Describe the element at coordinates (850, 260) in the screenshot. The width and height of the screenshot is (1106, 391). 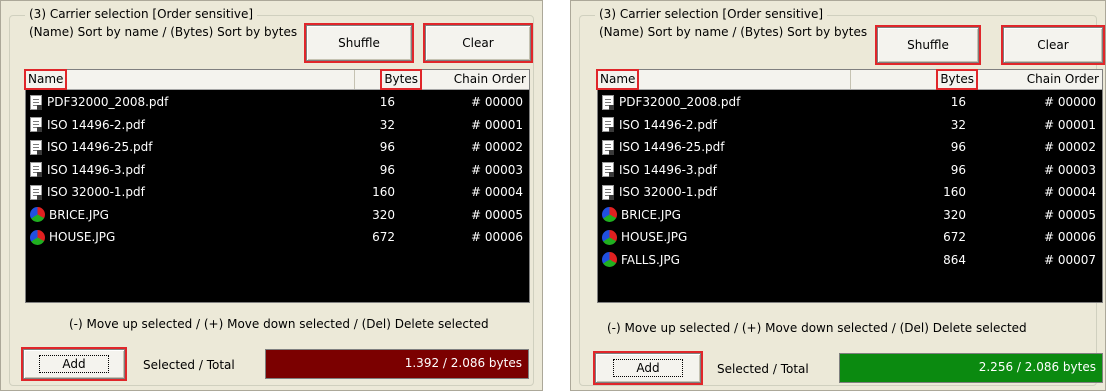
I see `list-item: FALLS.JPG 864 # 00007` at that location.